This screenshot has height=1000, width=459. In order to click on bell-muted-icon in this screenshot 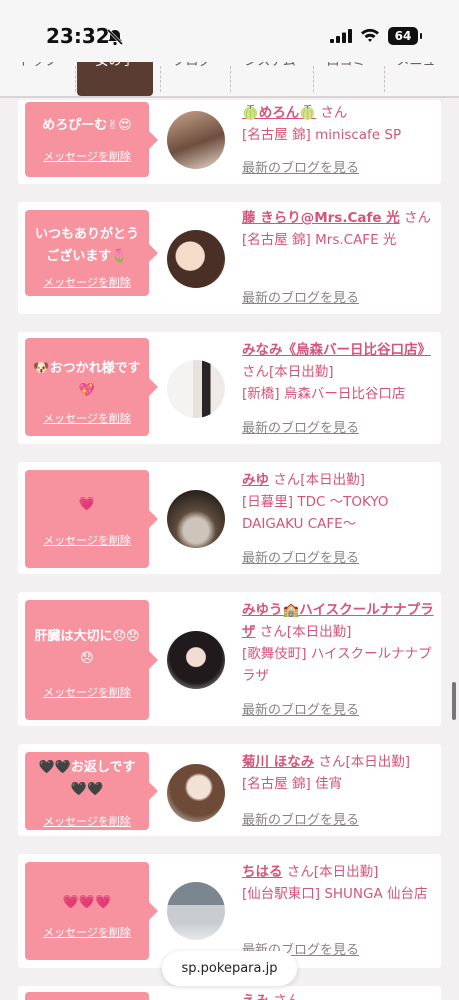, I will do `click(115, 37)`.